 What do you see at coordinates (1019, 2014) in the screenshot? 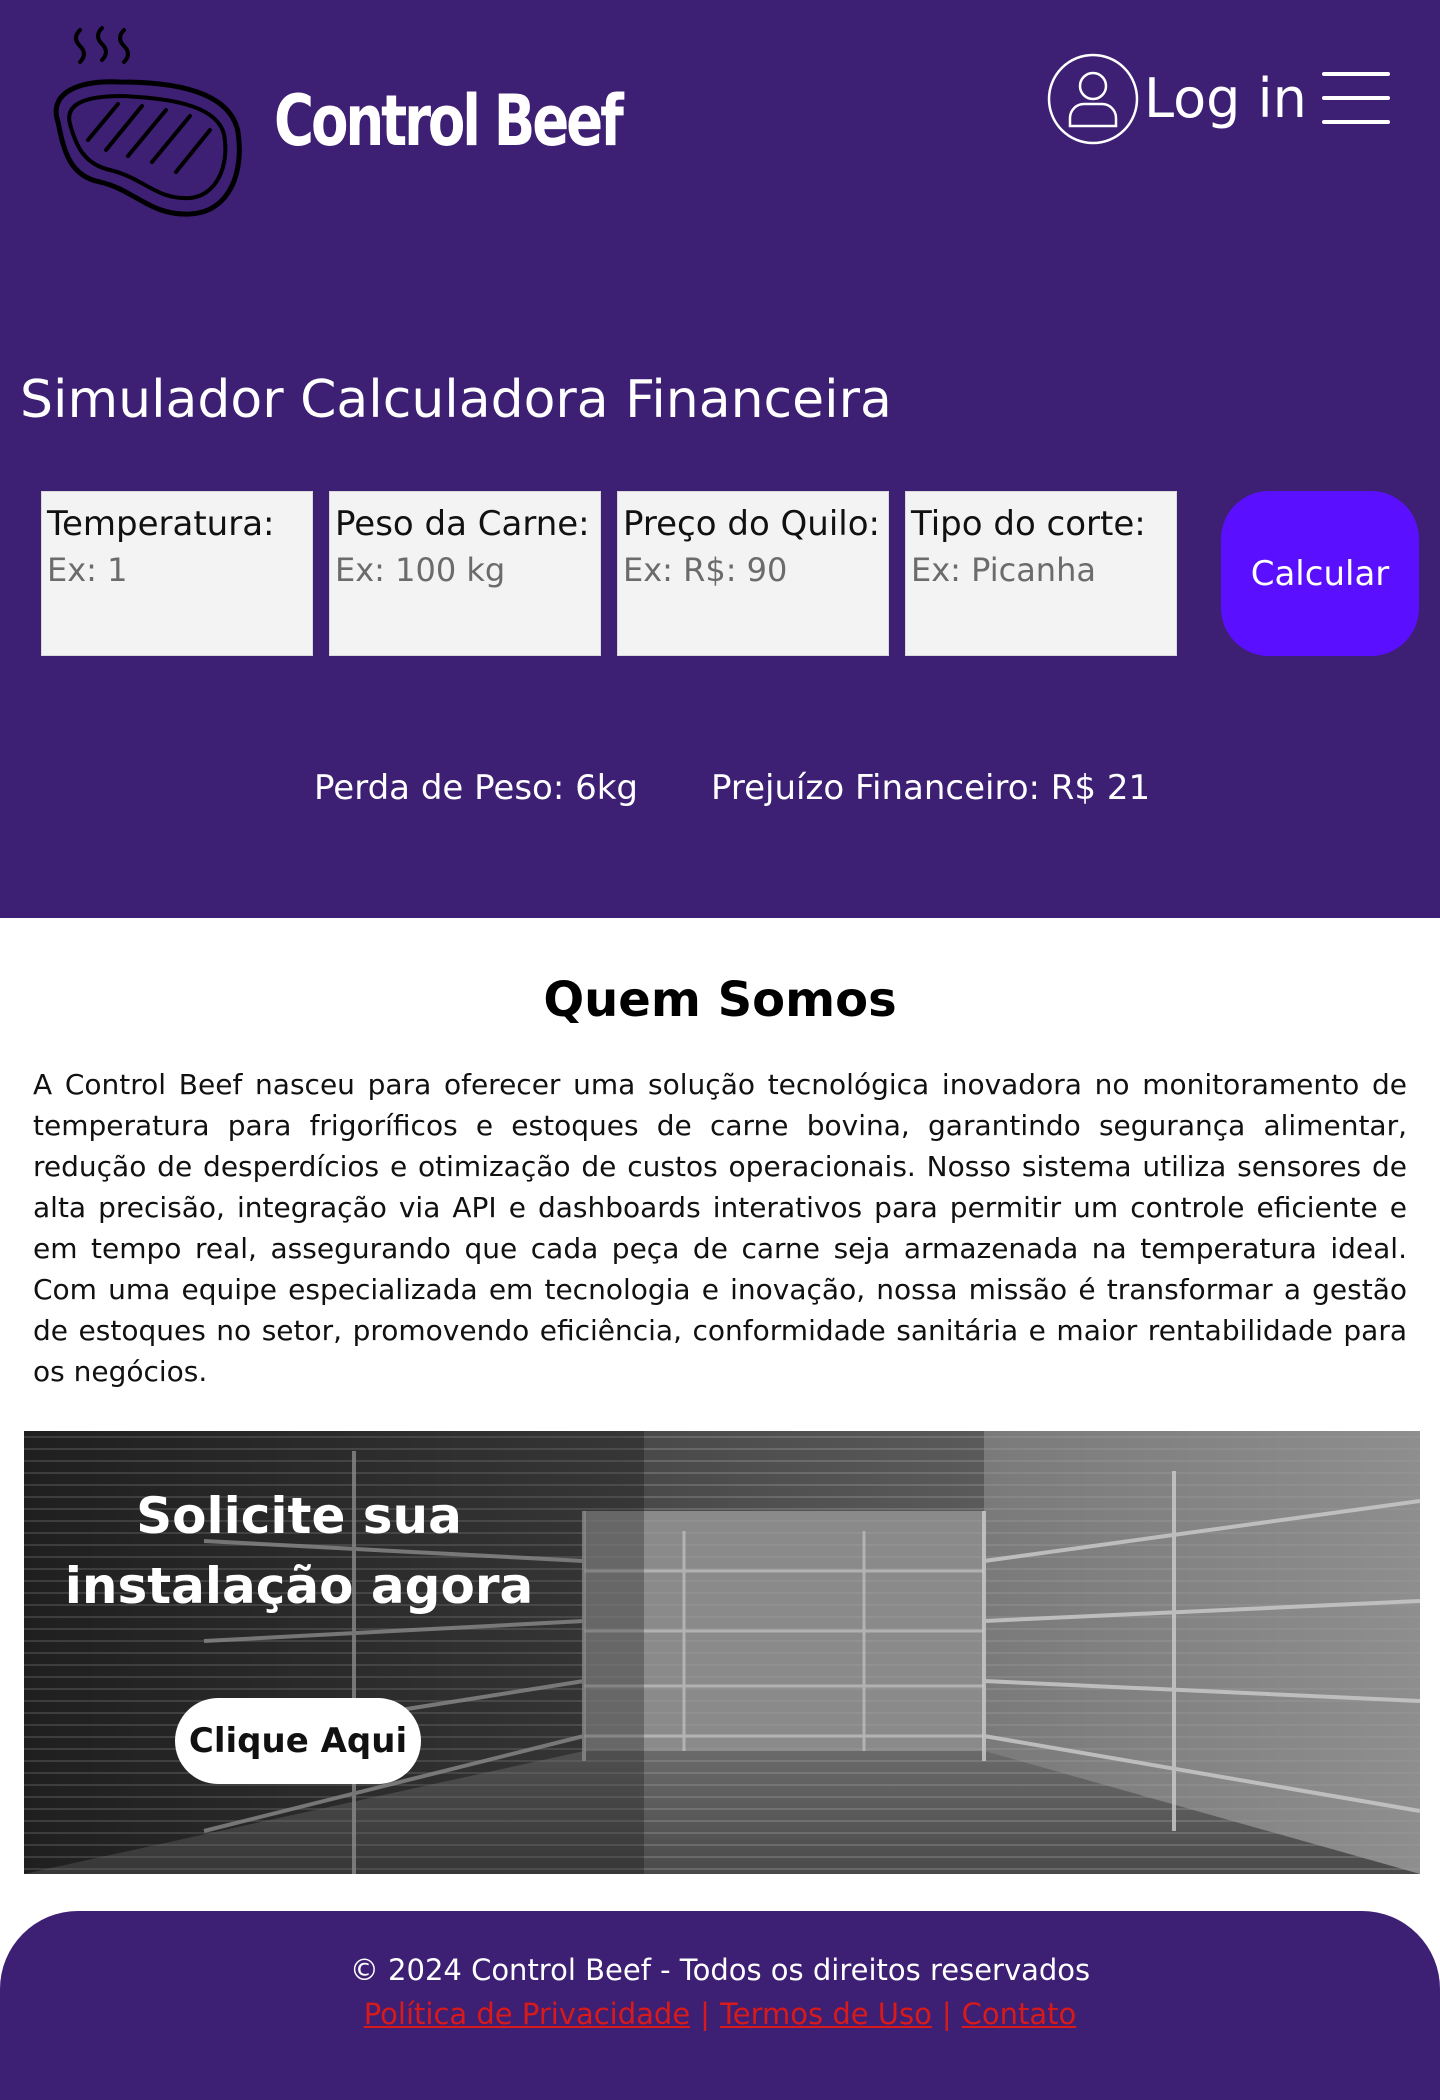
I see `contact-link: Contato` at bounding box center [1019, 2014].